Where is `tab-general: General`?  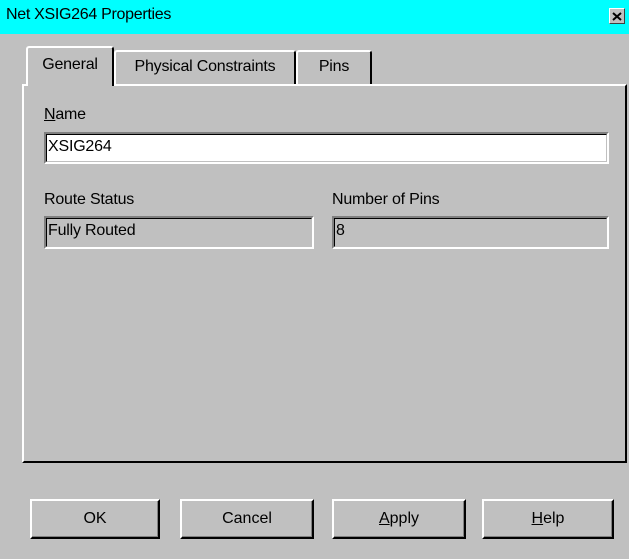
tab-general: General is located at coordinates (70, 66).